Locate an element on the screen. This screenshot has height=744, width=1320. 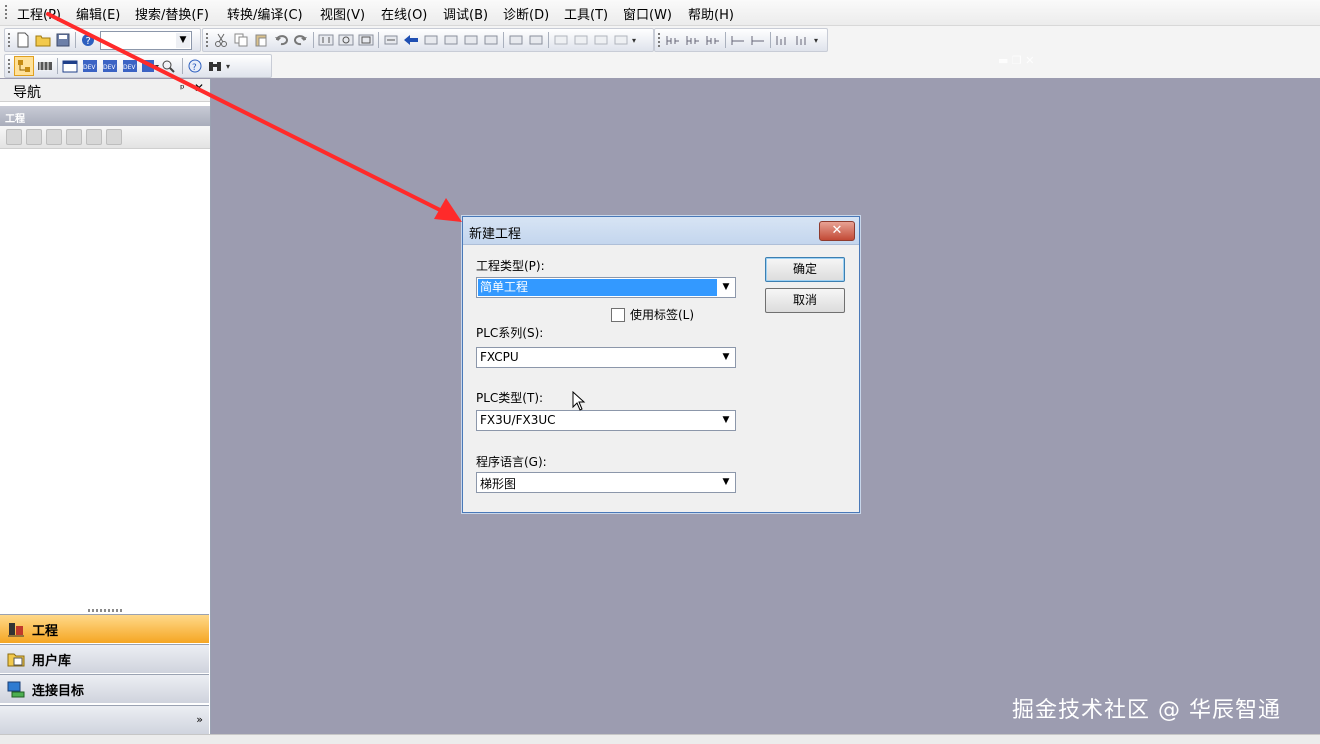
nav-property-icon is located at coordinates (74, 137).